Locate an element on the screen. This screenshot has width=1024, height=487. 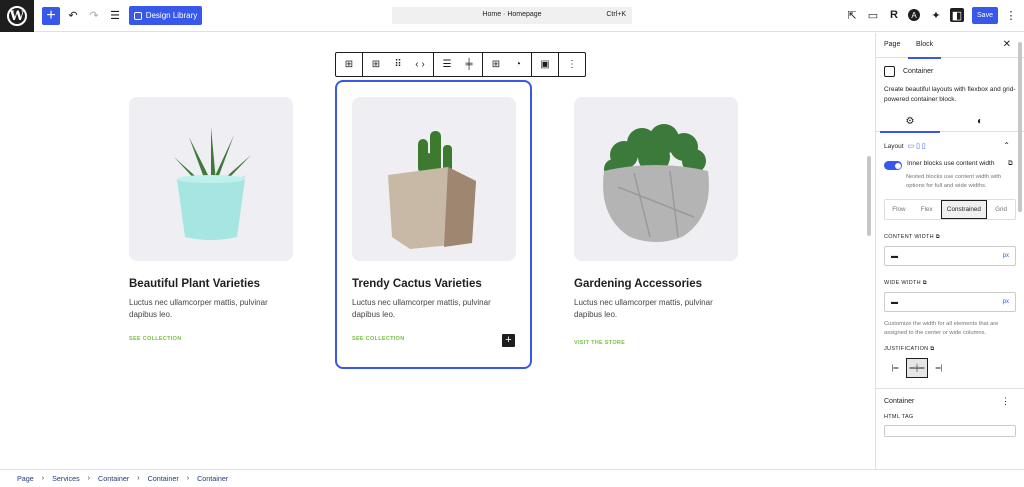
command-title: Home · Homepage is located at coordinates (512, 14).